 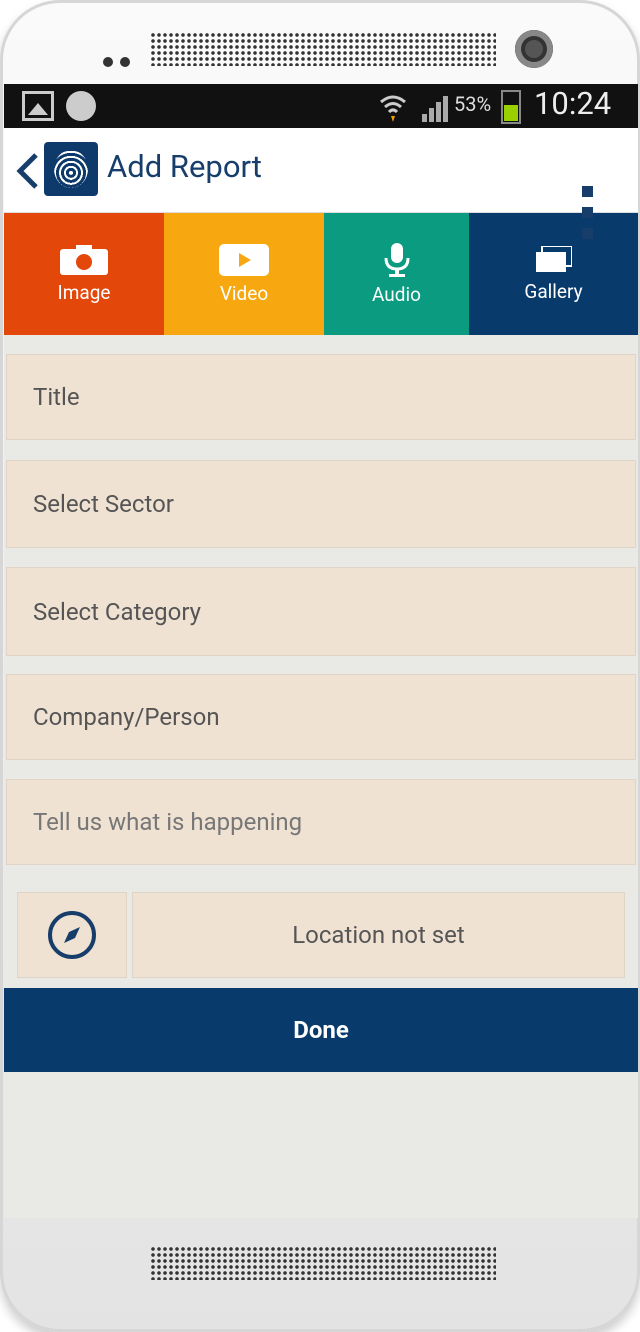 I want to click on clock: 10:24, so click(x=573, y=103).